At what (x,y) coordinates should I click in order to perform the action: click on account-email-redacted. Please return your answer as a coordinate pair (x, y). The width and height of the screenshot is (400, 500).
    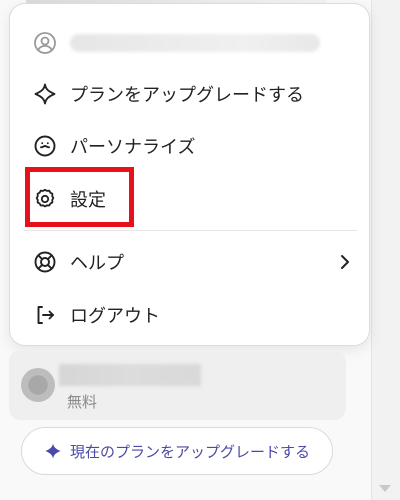
    Looking at the image, I should click on (195, 43).